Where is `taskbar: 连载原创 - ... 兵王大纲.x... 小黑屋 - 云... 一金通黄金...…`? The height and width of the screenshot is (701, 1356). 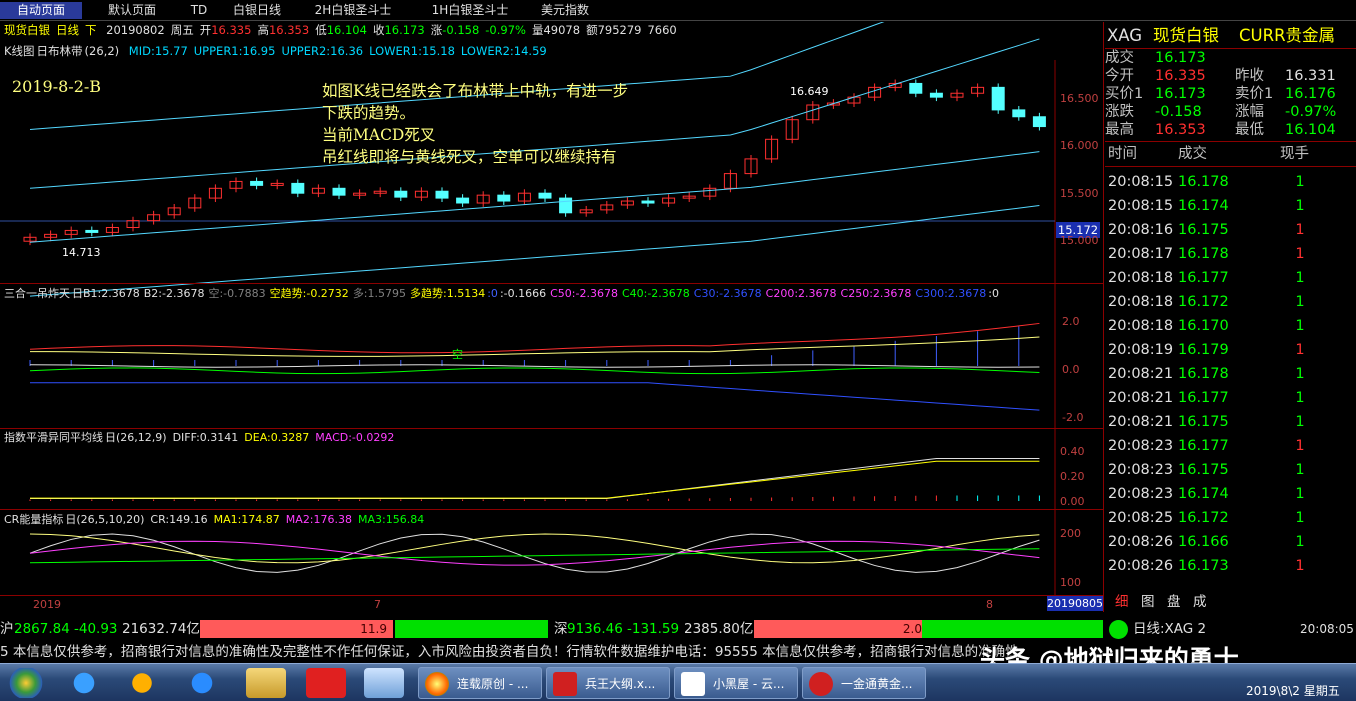 taskbar: 连载原创 - ... 兵王大纲.x... 小黑屋 - 云... 一金通黄金...… is located at coordinates (678, 682).